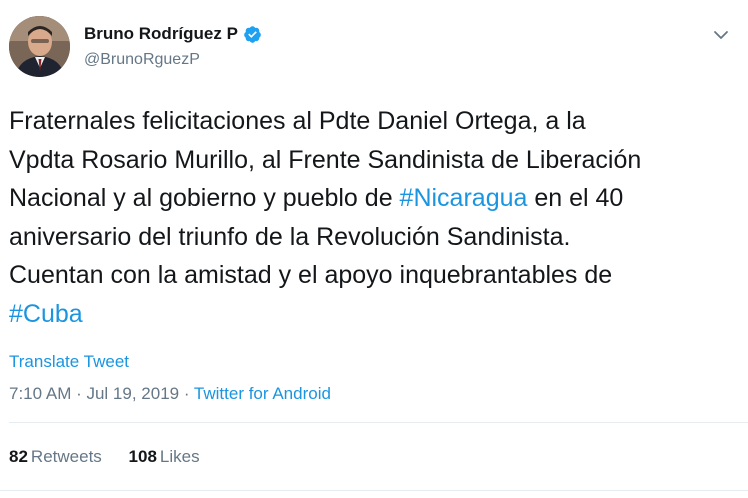 This screenshot has width=748, height=498. I want to click on tweet-stats: 82 Retweets 108 Likes, so click(104, 457).